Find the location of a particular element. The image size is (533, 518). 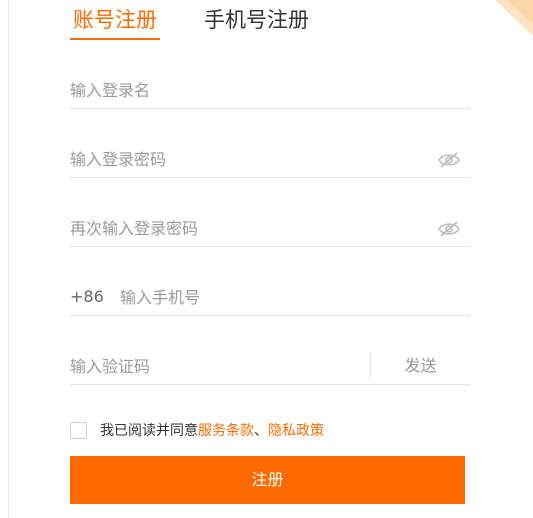

password-field-row is located at coordinates (270, 159).